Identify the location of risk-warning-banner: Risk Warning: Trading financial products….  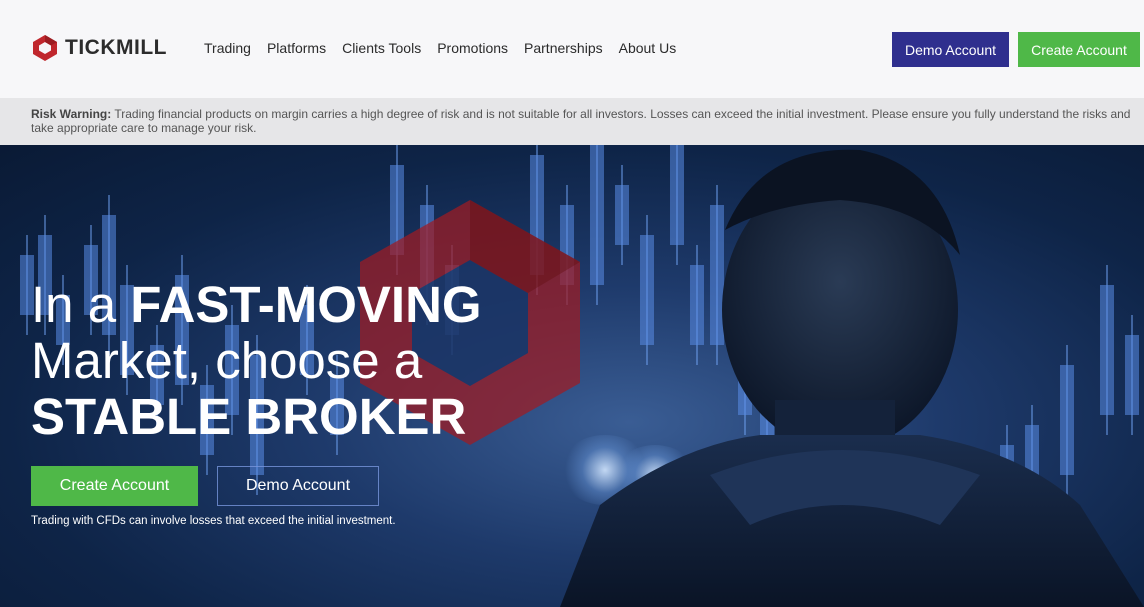
(572, 121).